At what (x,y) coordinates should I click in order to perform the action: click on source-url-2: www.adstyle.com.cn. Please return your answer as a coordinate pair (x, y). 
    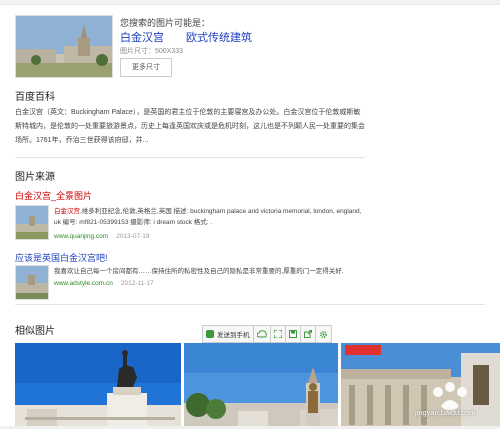
    Looking at the image, I should click on (83, 283).